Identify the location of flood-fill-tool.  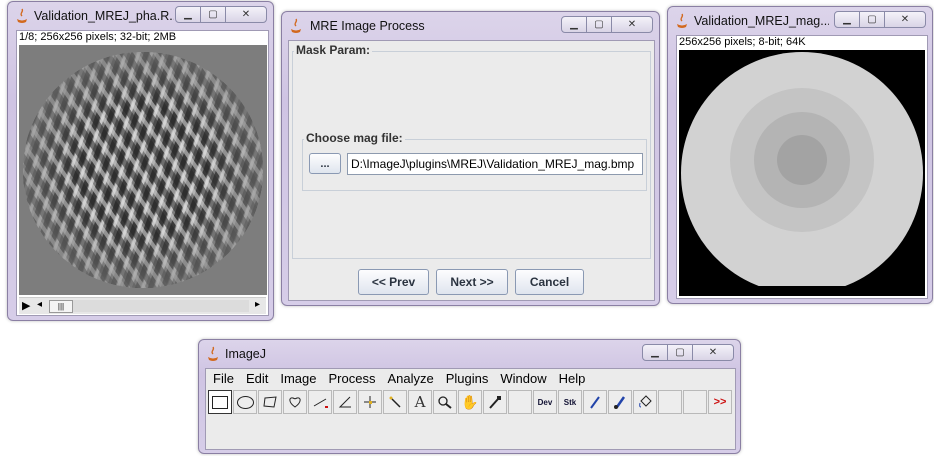
(645, 402).